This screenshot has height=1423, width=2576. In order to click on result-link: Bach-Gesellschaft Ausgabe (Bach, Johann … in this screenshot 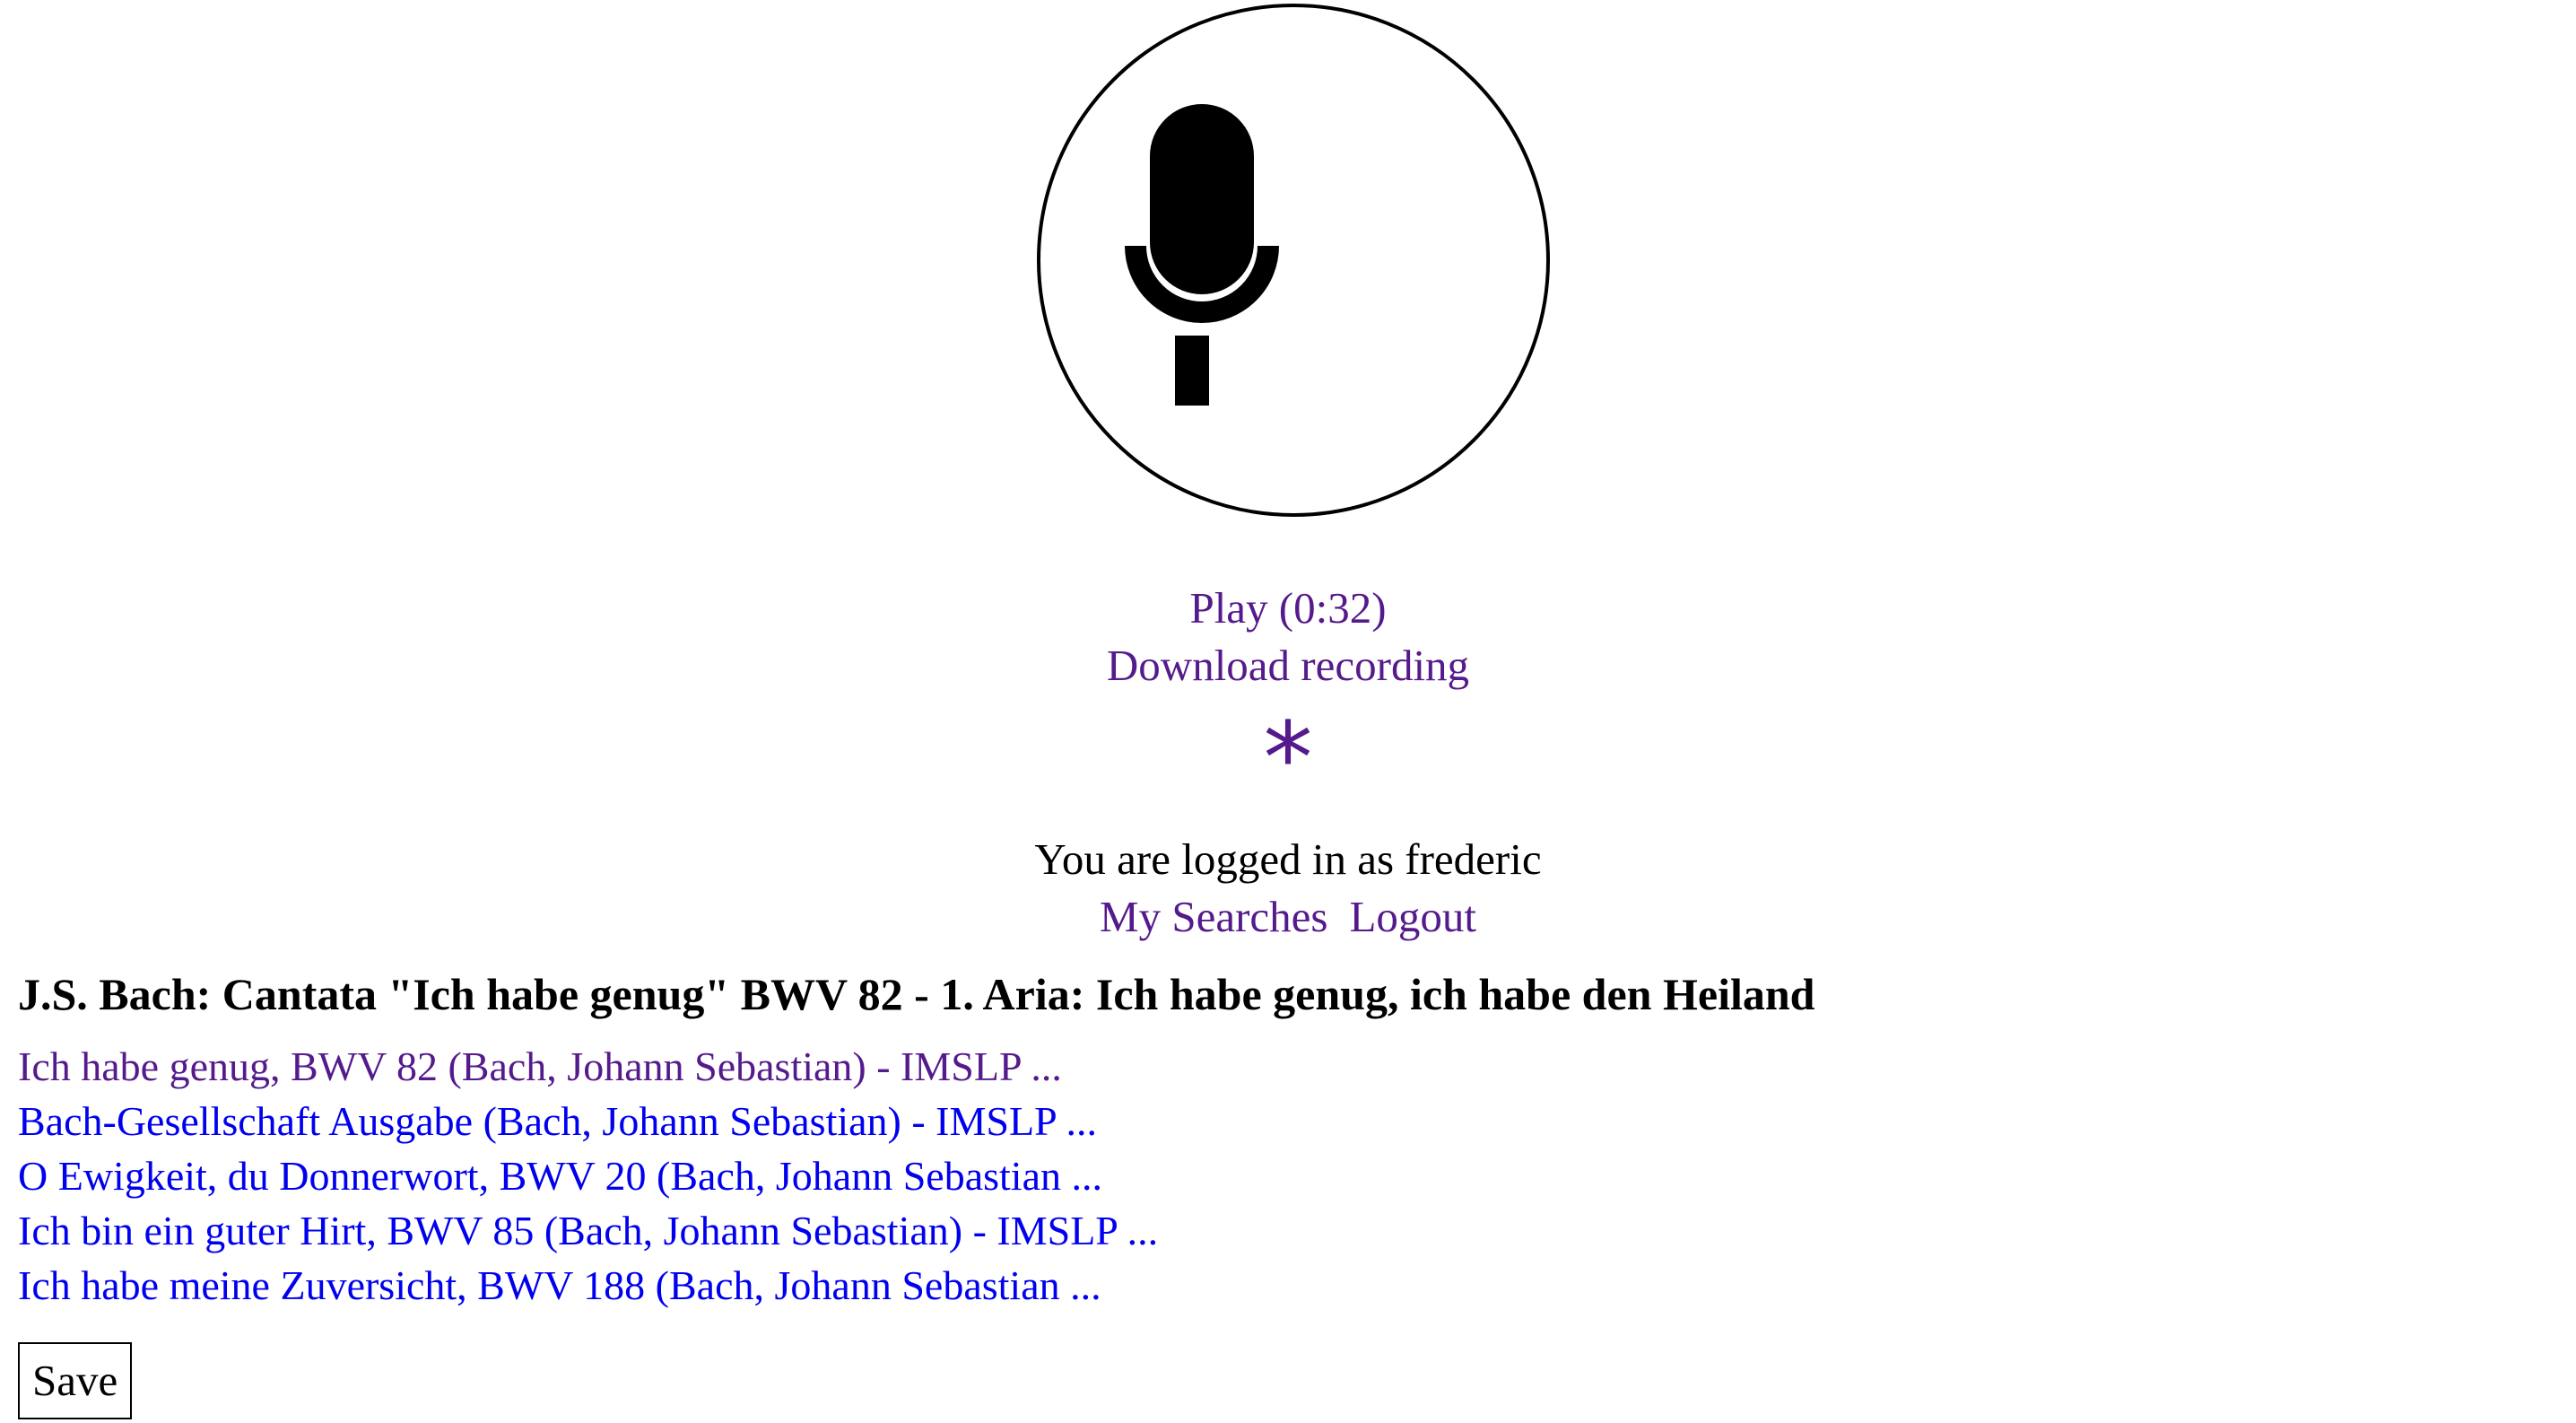, I will do `click(557, 1121)`.